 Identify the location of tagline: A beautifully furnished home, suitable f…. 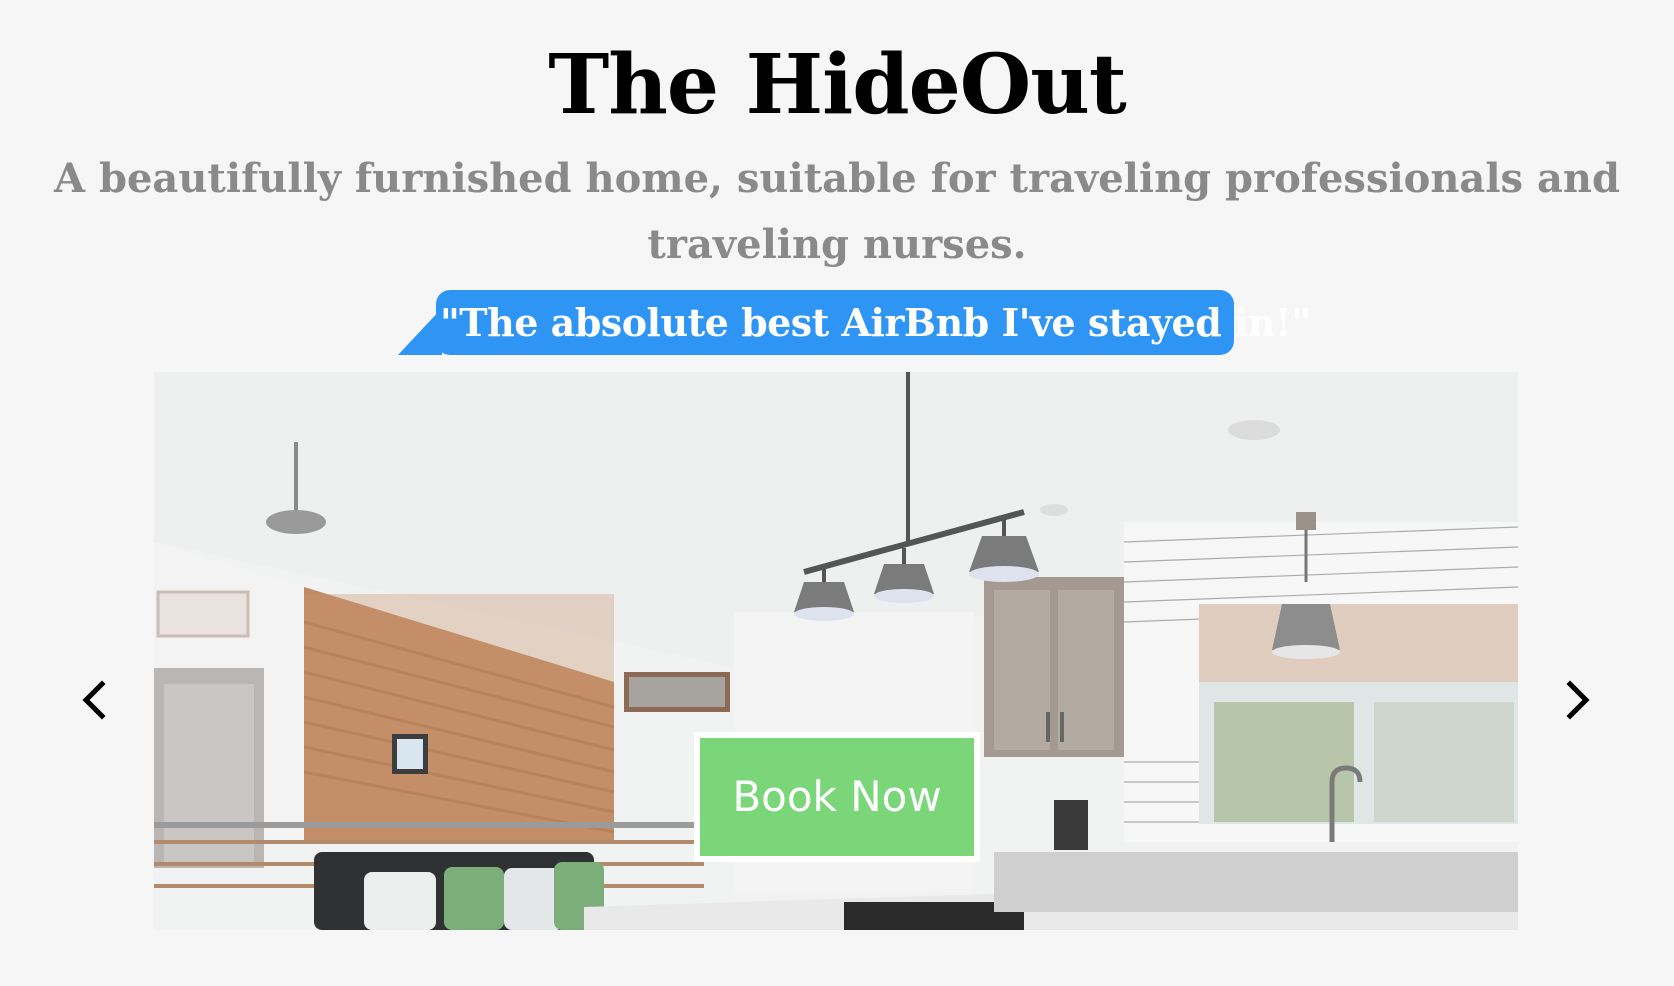
(837, 211).